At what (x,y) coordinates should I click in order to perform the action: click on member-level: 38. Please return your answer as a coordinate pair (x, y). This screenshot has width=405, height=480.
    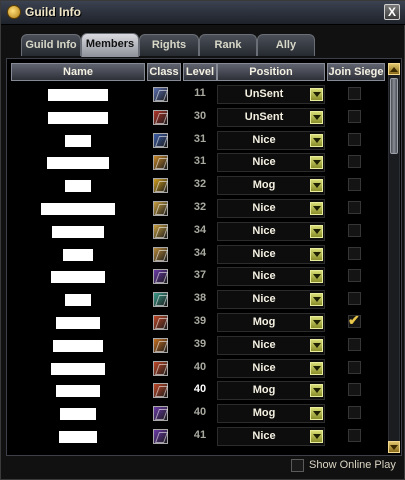
    Looking at the image, I should click on (200, 298).